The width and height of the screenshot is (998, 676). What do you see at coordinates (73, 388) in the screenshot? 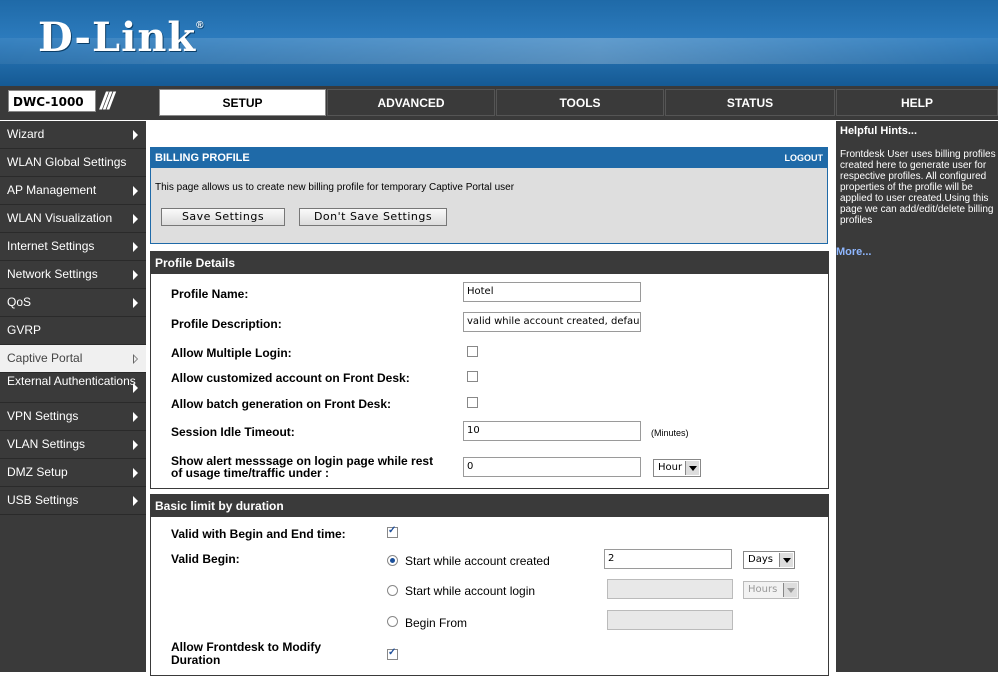
I see `sidebar-item-external-auth: External Authentications` at bounding box center [73, 388].